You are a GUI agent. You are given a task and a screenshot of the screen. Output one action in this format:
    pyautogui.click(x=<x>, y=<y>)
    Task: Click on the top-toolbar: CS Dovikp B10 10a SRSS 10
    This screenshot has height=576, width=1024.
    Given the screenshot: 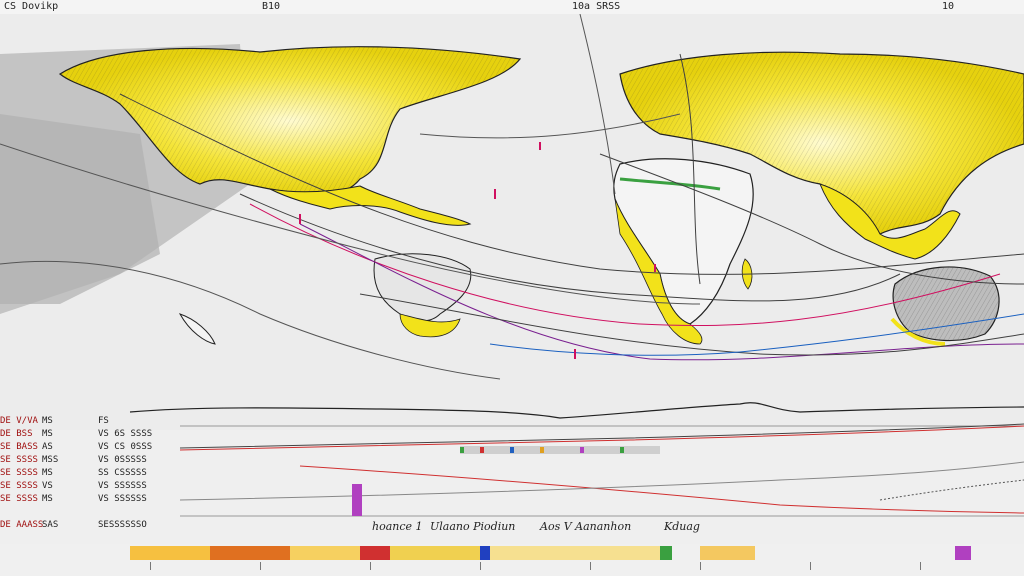 What is the action you would take?
    pyautogui.click(x=512, y=7)
    